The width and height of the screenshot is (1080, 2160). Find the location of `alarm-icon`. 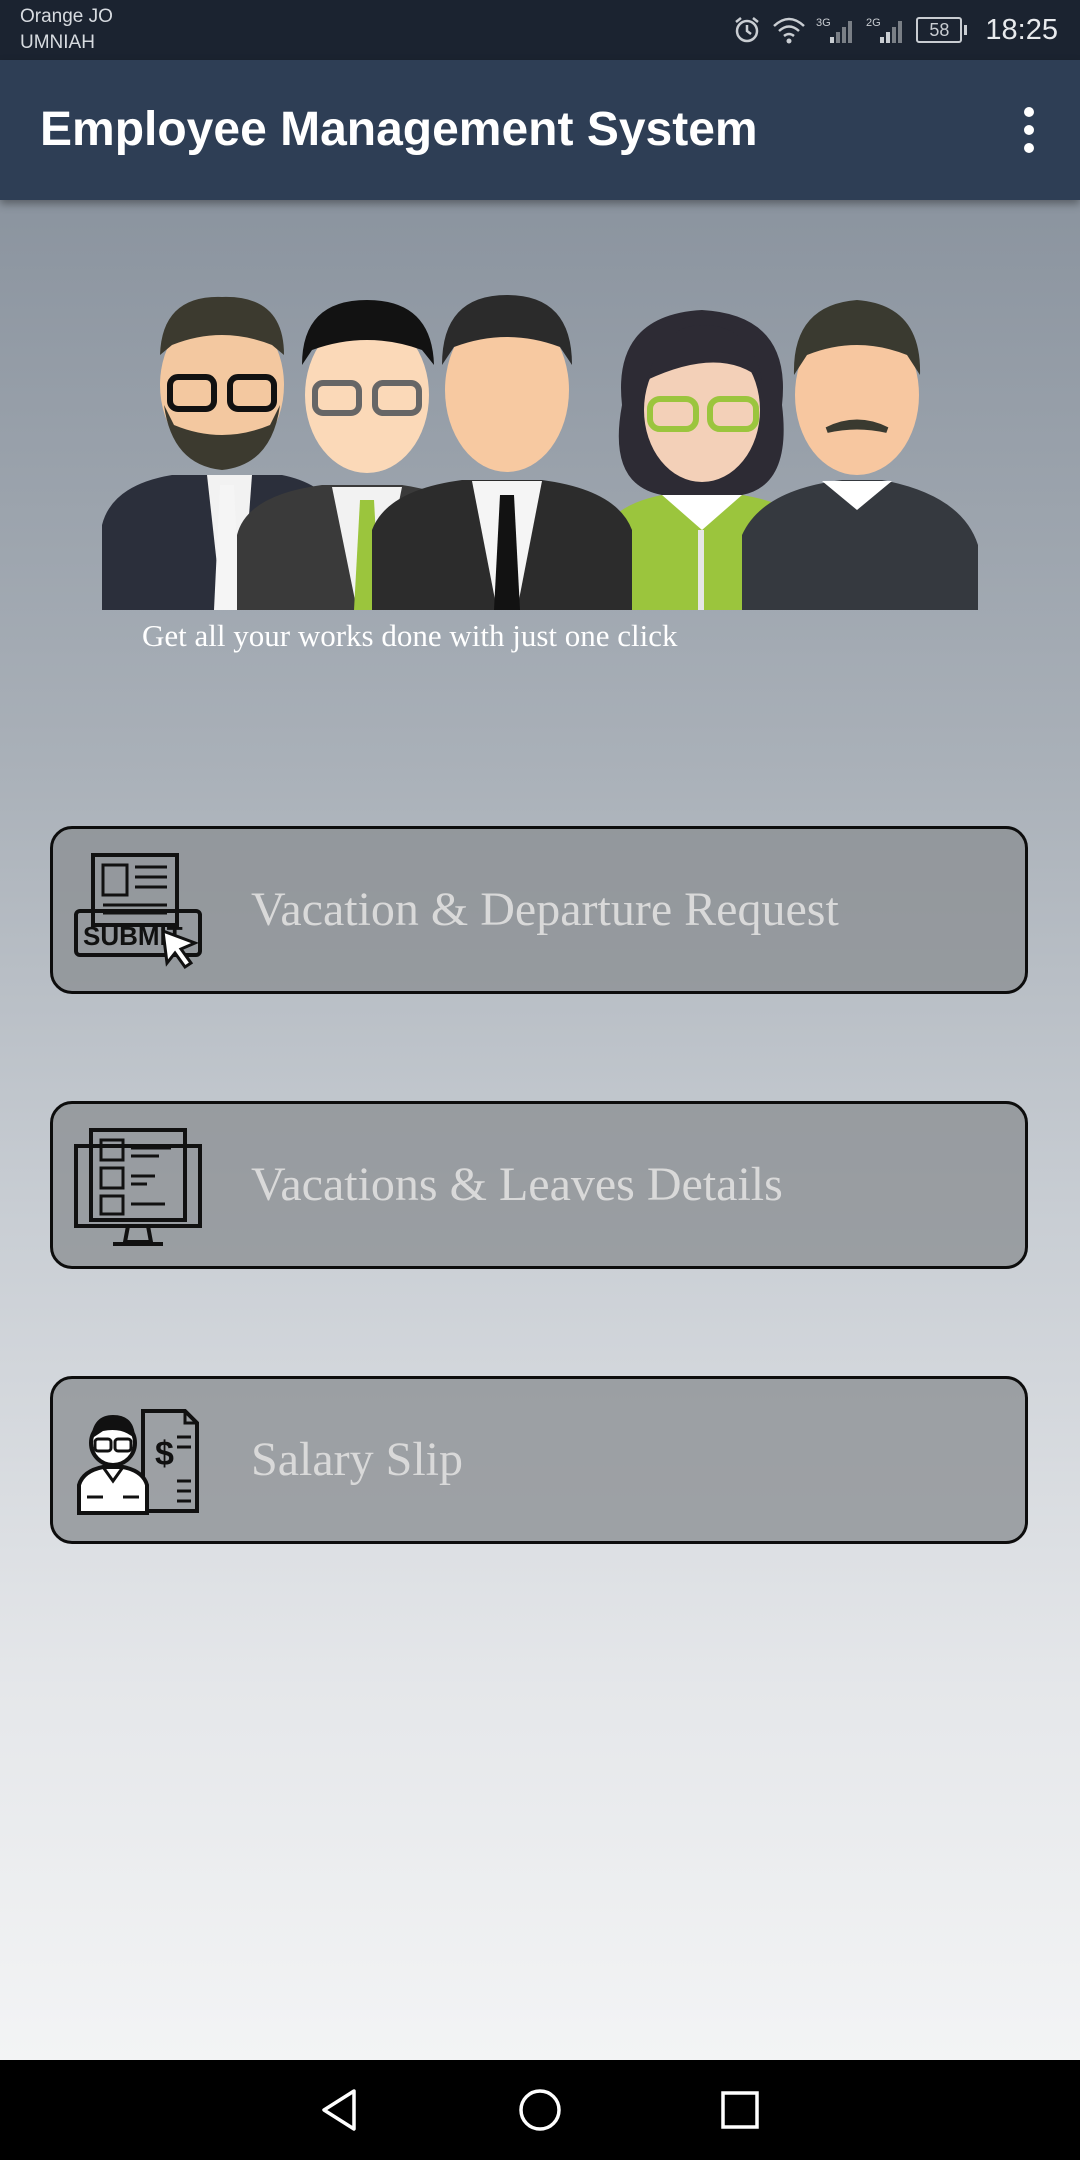

alarm-icon is located at coordinates (747, 30).